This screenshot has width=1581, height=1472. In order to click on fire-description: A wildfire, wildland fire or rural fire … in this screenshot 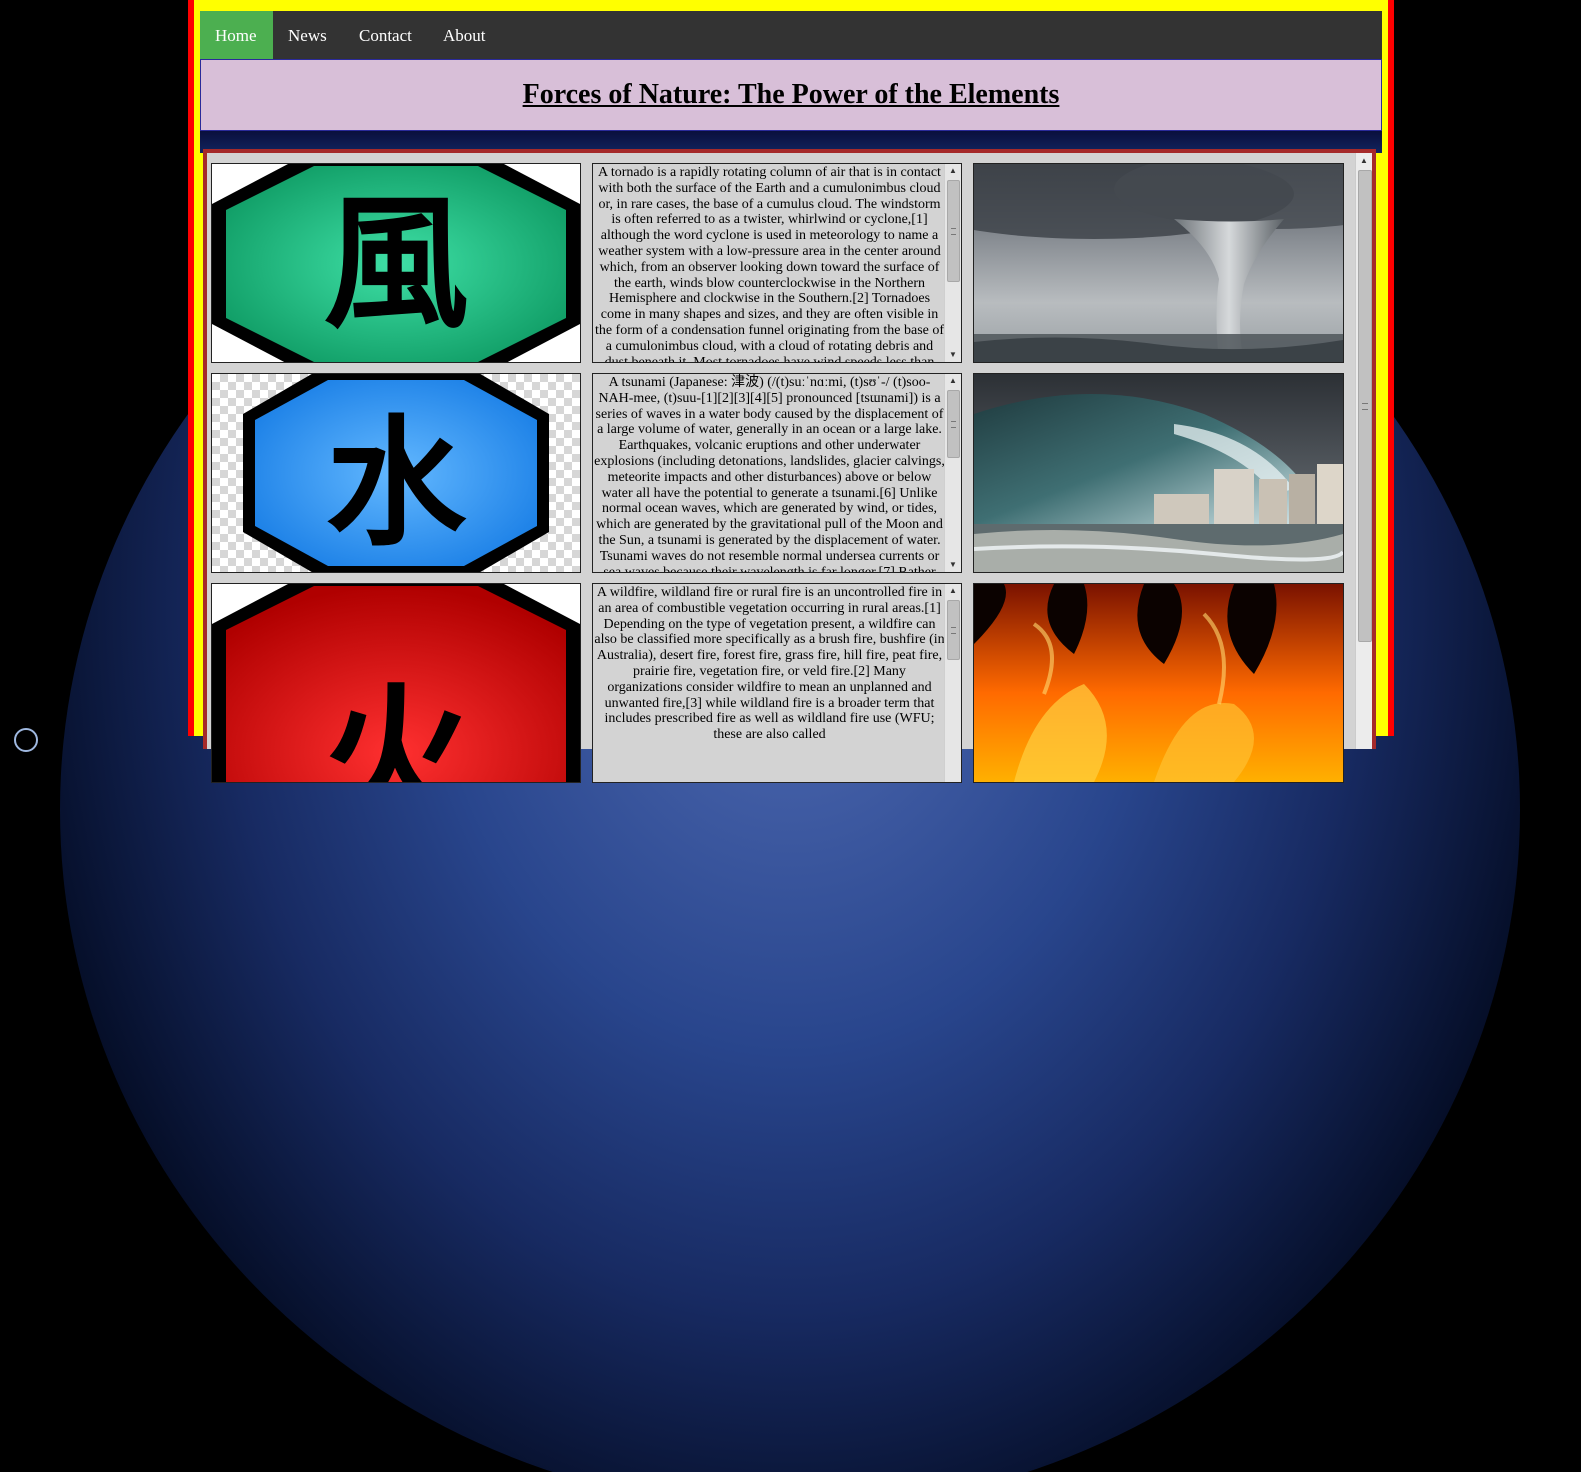, I will do `click(777, 683)`.